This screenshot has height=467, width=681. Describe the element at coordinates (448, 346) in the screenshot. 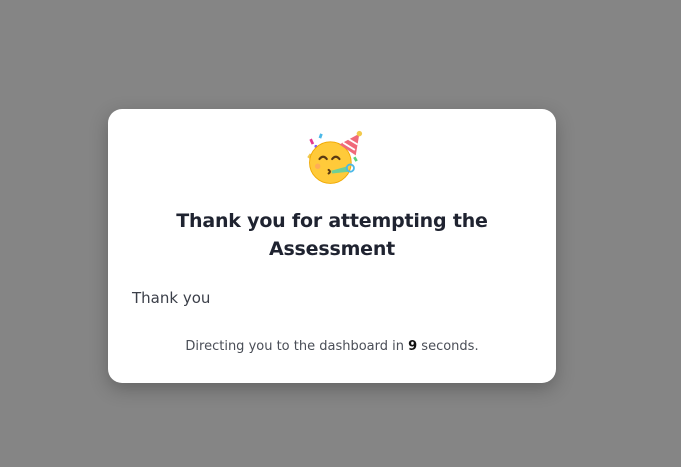

I see `redirect-suffix: seconds.` at that location.